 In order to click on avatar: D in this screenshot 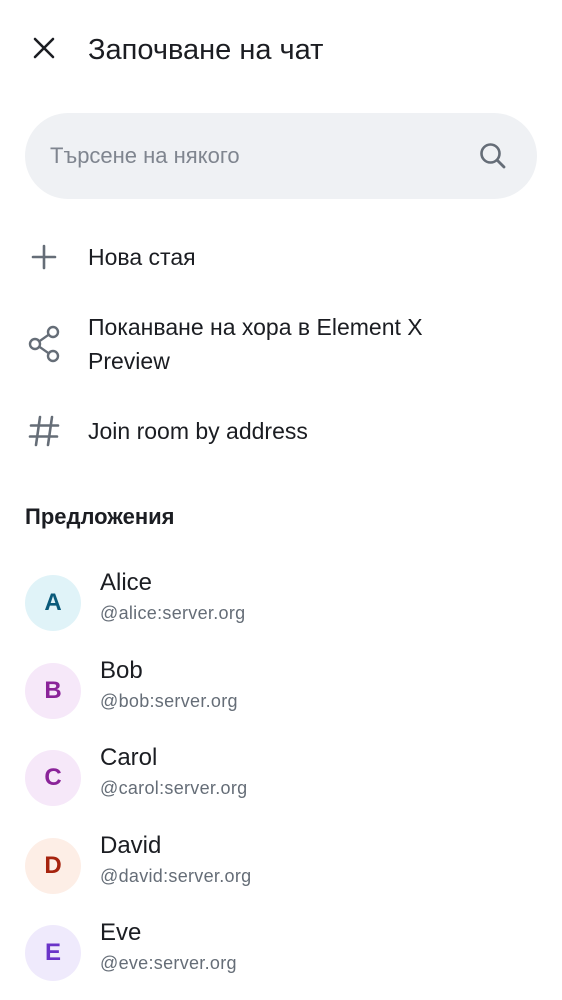, I will do `click(53, 866)`.